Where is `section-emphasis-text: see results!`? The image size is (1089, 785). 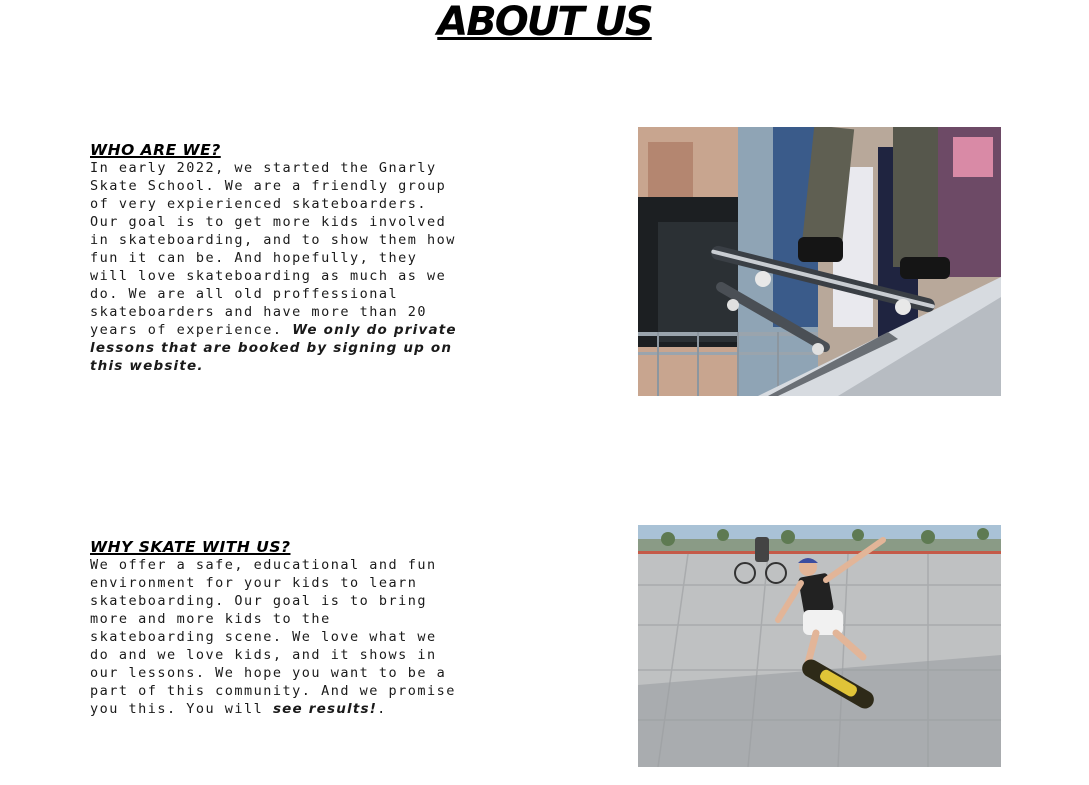
section-emphasis-text: see results! is located at coordinates (325, 709).